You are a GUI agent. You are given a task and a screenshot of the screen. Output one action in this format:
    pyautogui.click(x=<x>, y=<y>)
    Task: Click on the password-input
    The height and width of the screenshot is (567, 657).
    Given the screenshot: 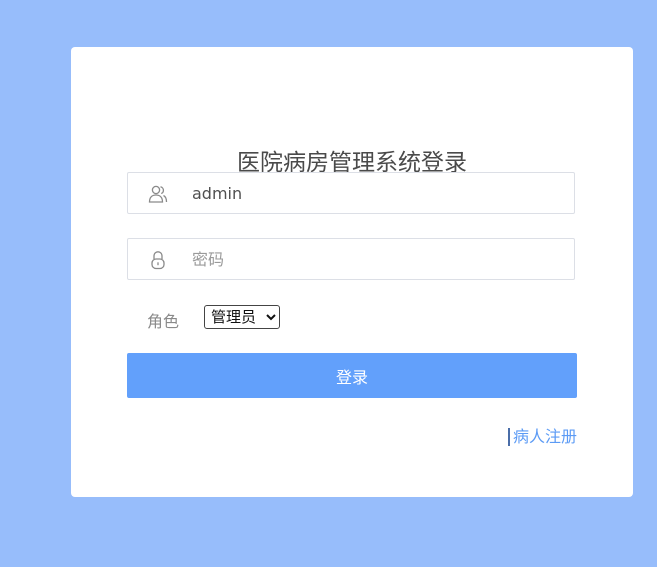 What is the action you would take?
    pyautogui.click(x=377, y=259)
    